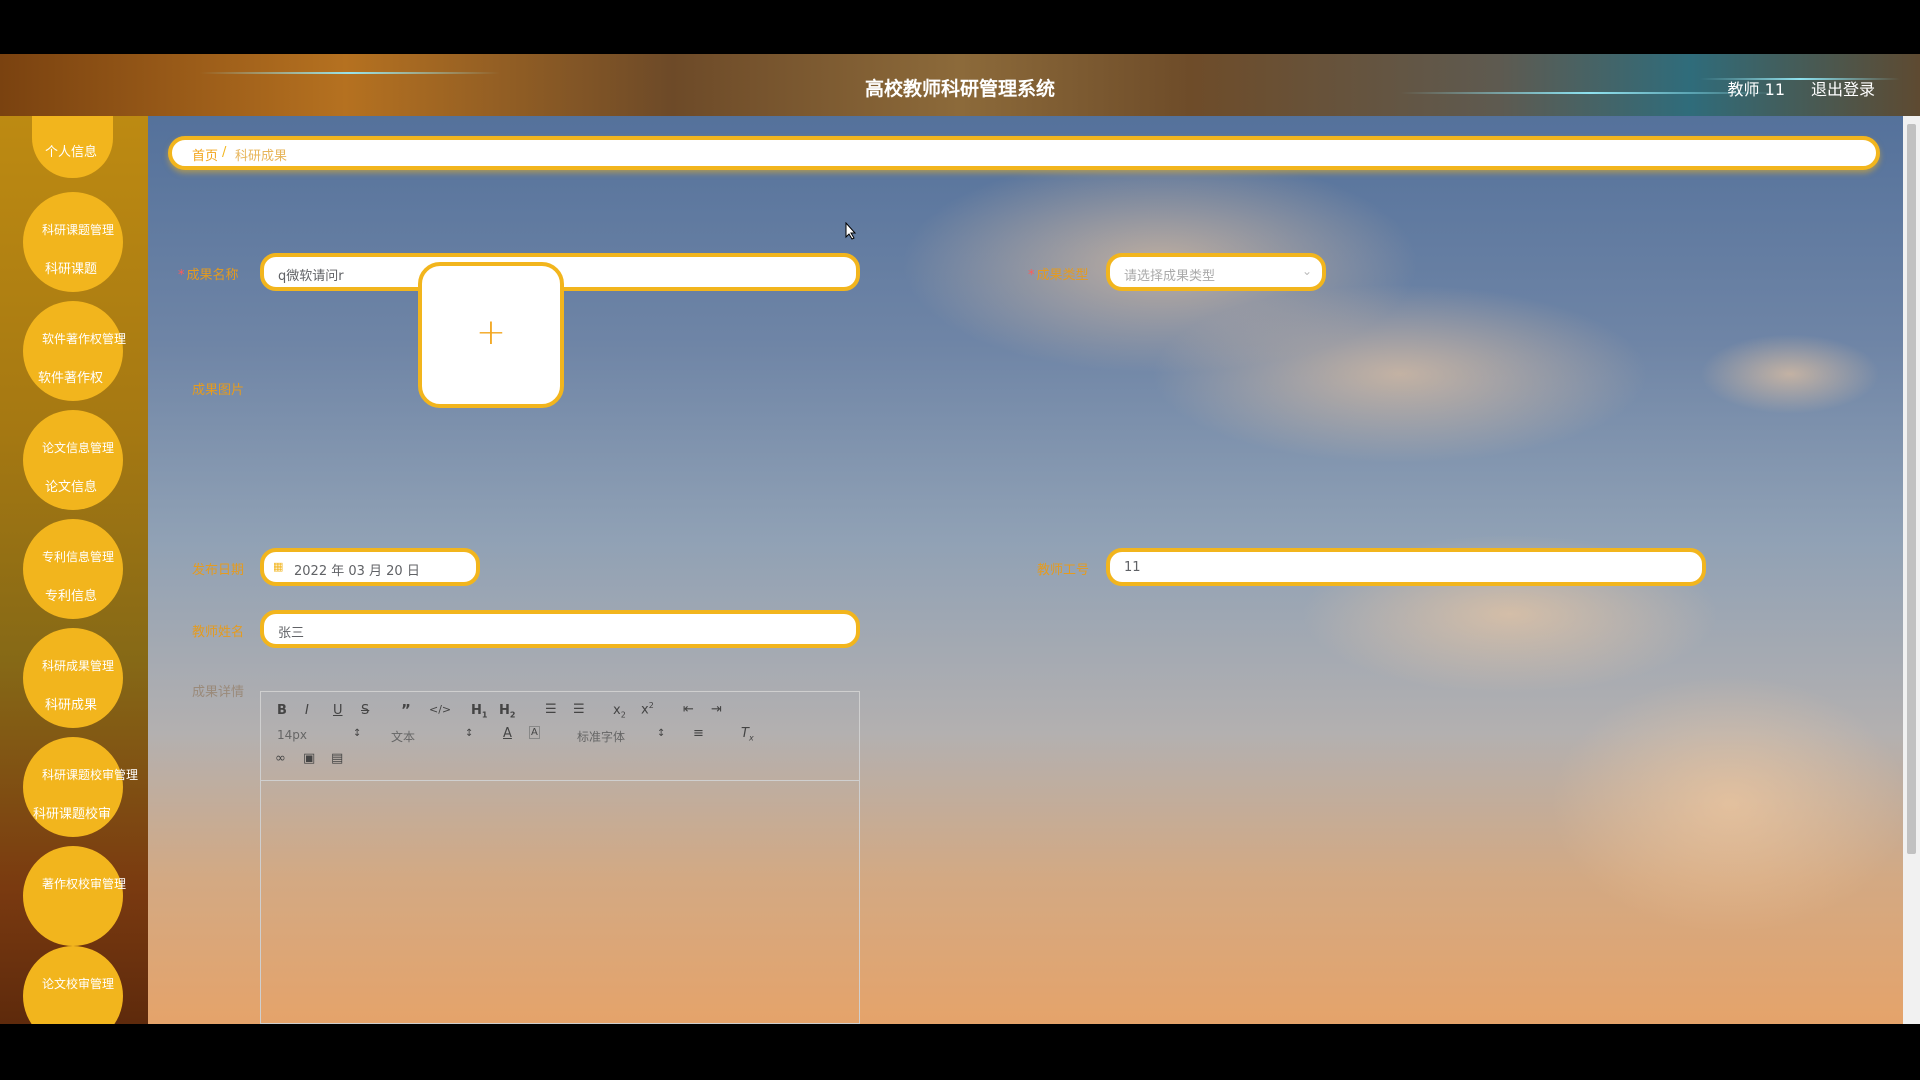 Image resolution: width=1920 pixels, height=1080 pixels. I want to click on image-upload-button: +, so click(491, 335).